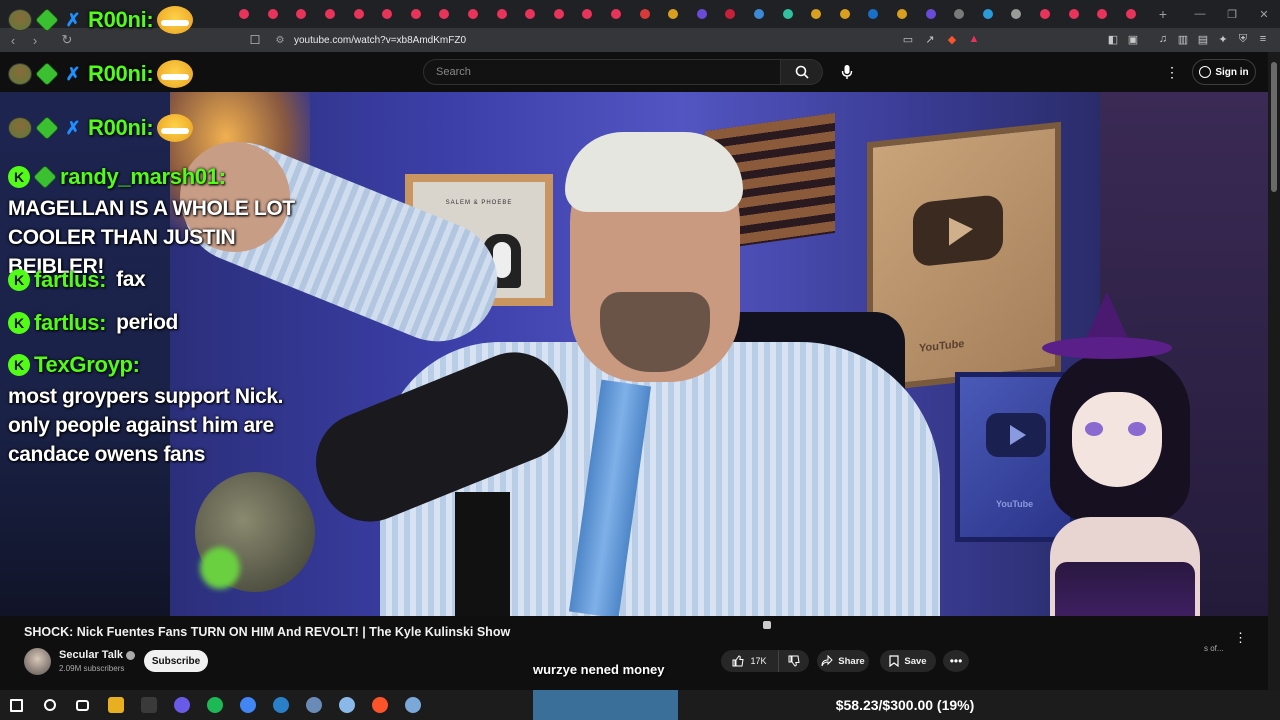  I want to click on dislike-button, so click(794, 661).